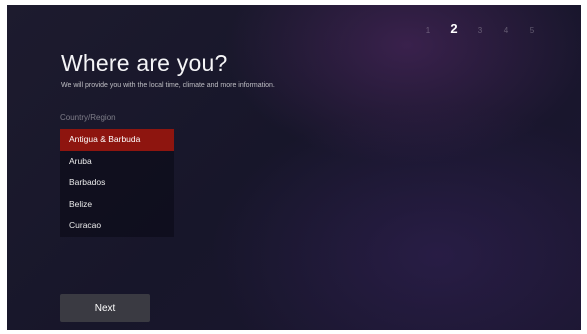  I want to click on step-2-current: 2, so click(454, 28).